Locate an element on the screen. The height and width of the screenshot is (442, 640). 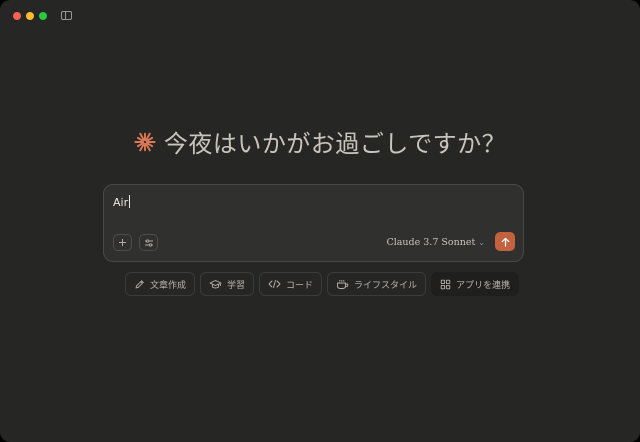
chip-code: コード is located at coordinates (291, 284).